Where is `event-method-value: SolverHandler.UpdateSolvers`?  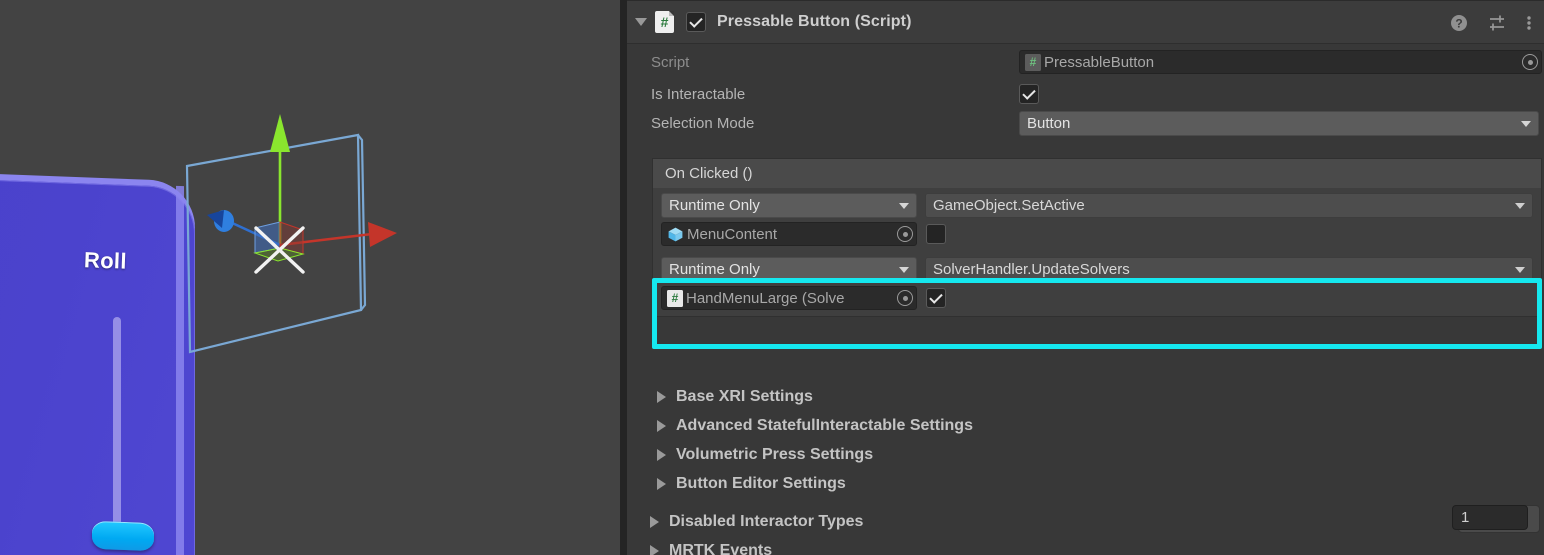
event-method-value: SolverHandler.UpdateSolvers is located at coordinates (1031, 269).